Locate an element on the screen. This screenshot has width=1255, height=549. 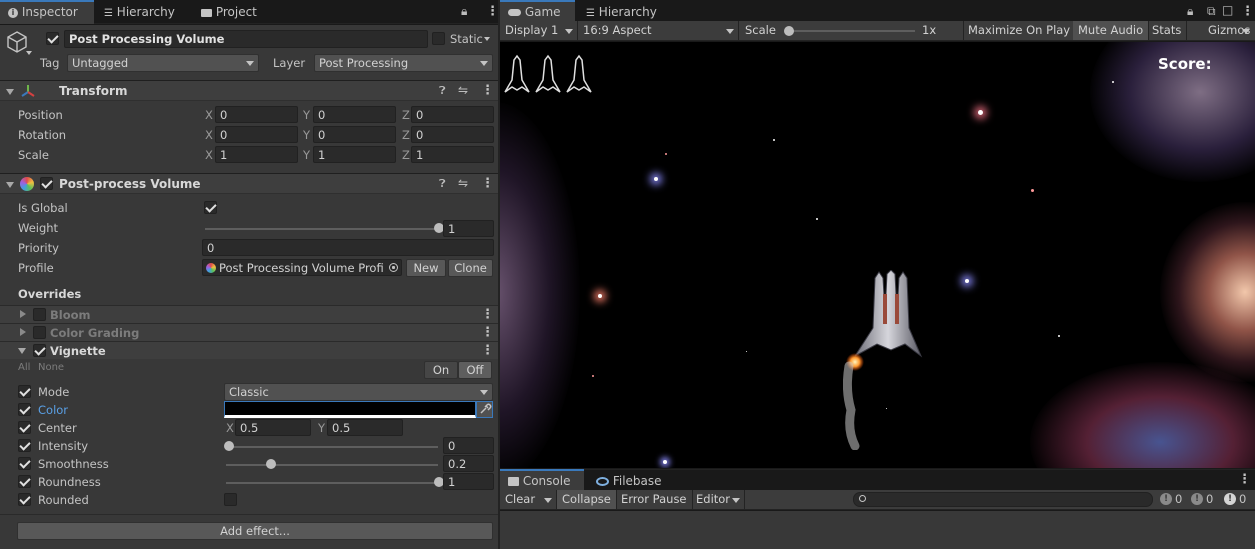
object-name-field: Post Processing Volume is located at coordinates (246, 39).